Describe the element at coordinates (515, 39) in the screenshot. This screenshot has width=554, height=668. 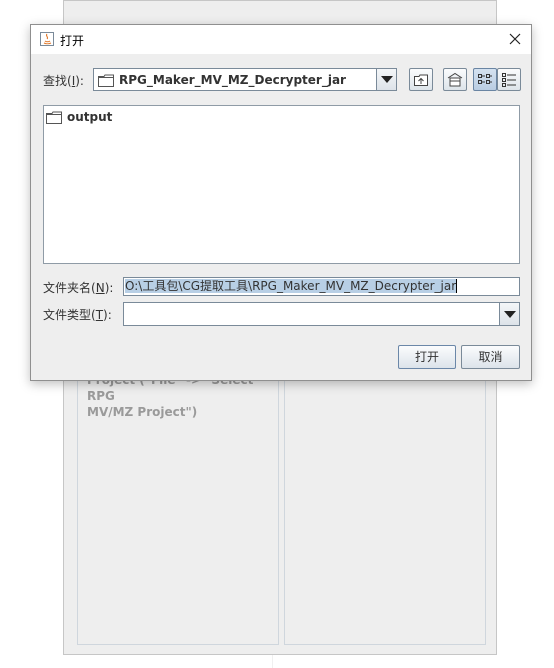
I see `close-icon` at that location.